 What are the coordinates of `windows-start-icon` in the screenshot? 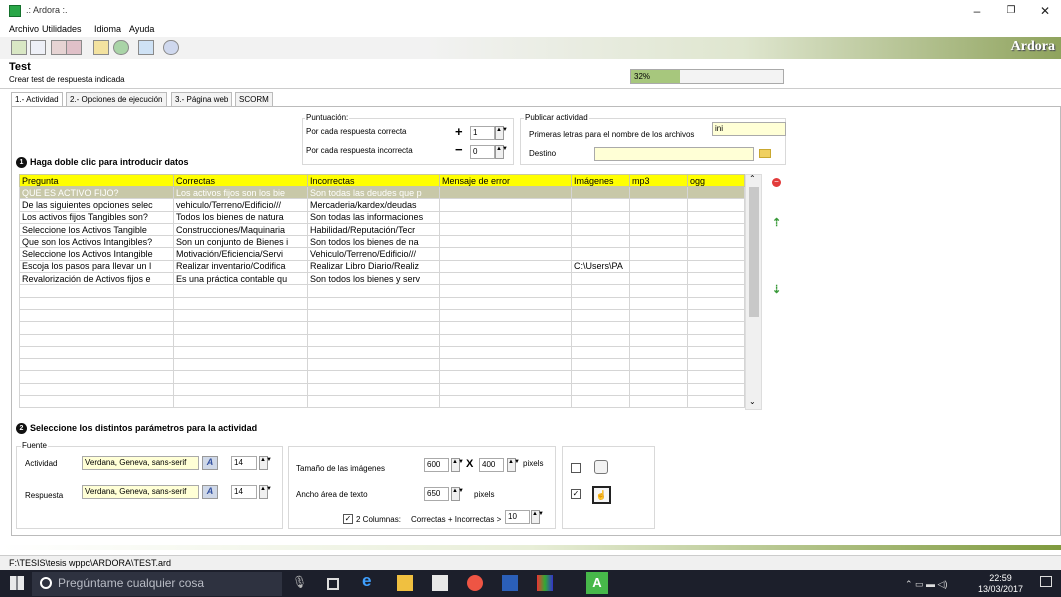 It's located at (17, 583).